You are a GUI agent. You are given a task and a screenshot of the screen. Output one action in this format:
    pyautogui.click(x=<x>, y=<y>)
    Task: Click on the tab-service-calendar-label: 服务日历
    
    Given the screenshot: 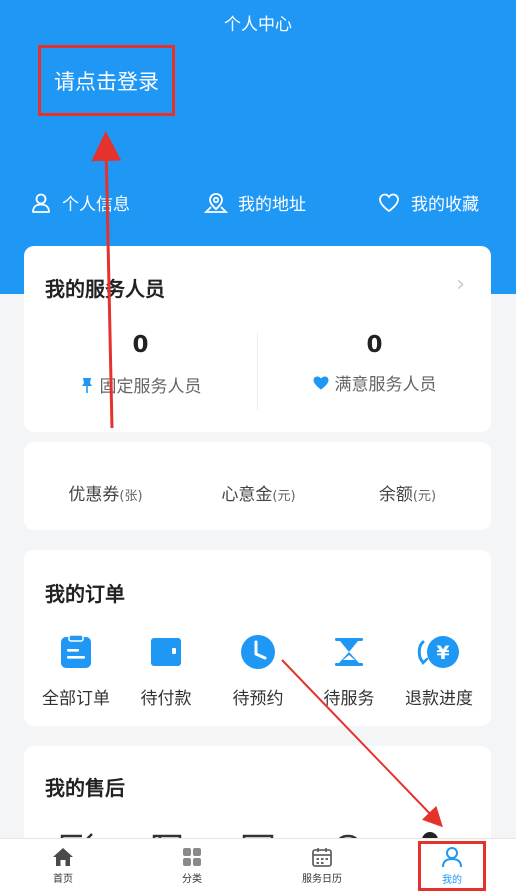 What is the action you would take?
    pyautogui.click(x=322, y=879)
    